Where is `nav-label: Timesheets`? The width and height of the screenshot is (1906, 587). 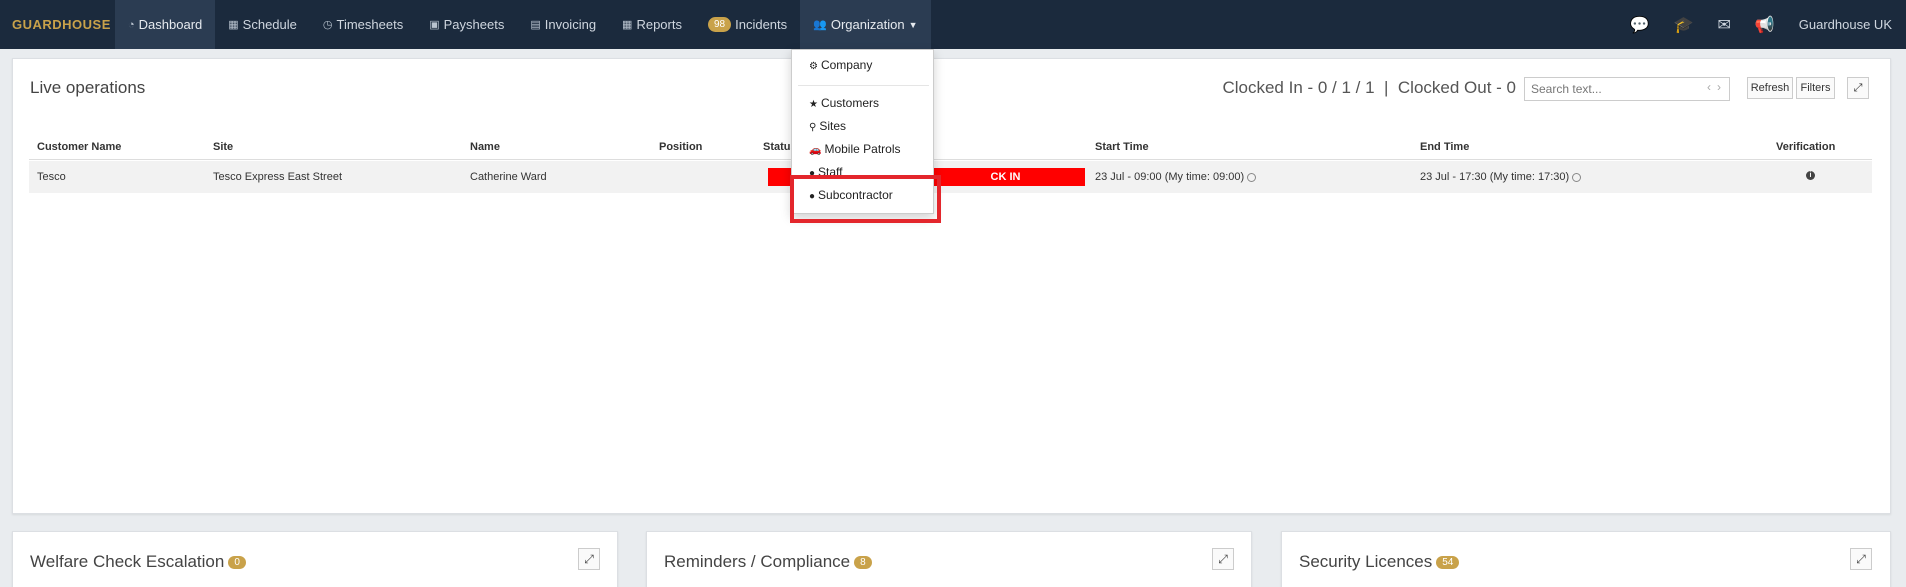 nav-label: Timesheets is located at coordinates (370, 24).